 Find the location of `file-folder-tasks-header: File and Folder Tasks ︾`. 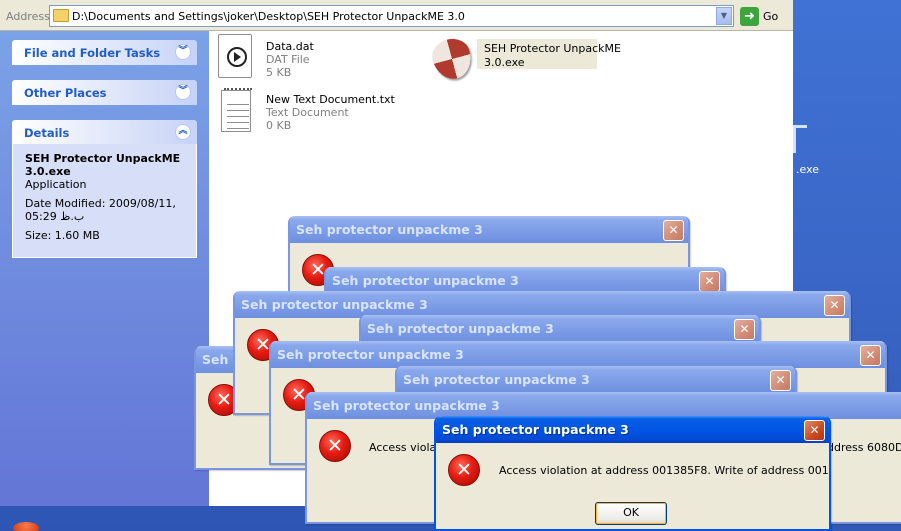

file-folder-tasks-header: File and Folder Tasks ︾ is located at coordinates (104, 52).